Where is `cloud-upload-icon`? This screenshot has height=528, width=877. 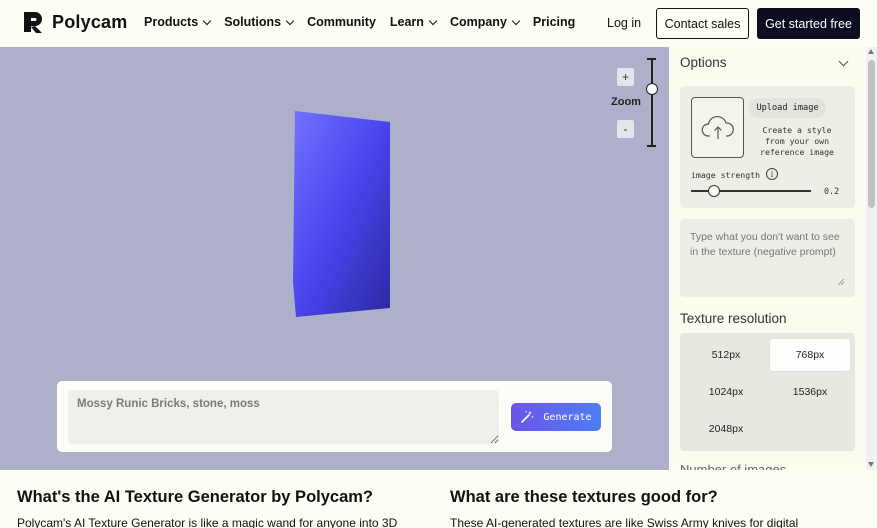 cloud-upload-icon is located at coordinates (717, 127).